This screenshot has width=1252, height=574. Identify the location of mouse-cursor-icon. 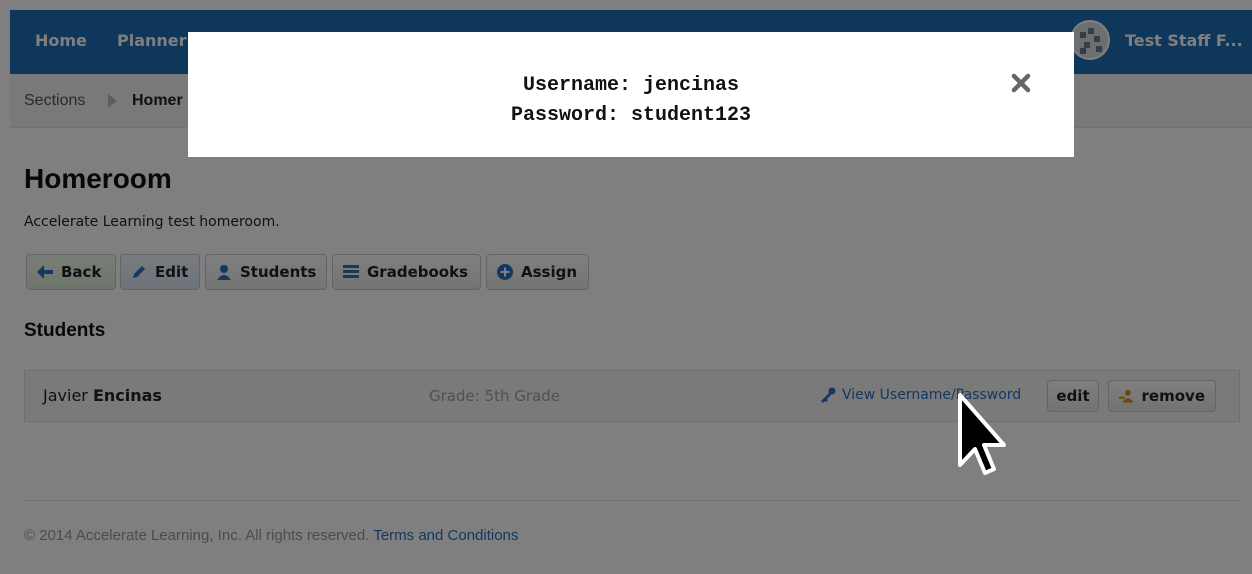
(982, 434).